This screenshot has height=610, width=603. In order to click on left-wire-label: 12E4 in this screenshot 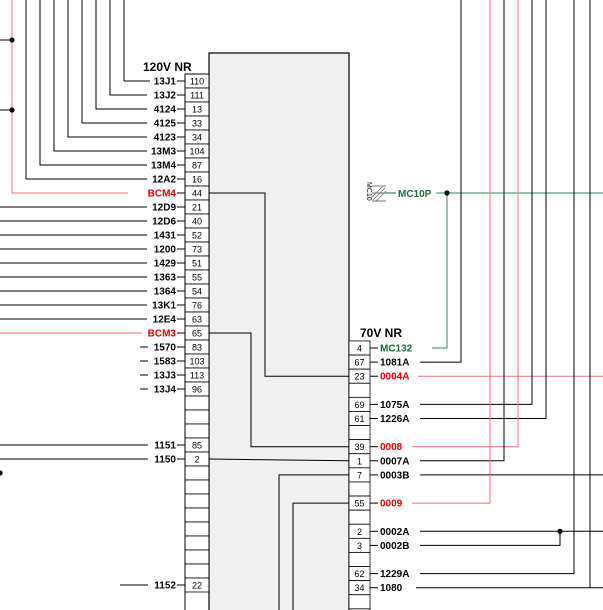, I will do `click(165, 320)`.